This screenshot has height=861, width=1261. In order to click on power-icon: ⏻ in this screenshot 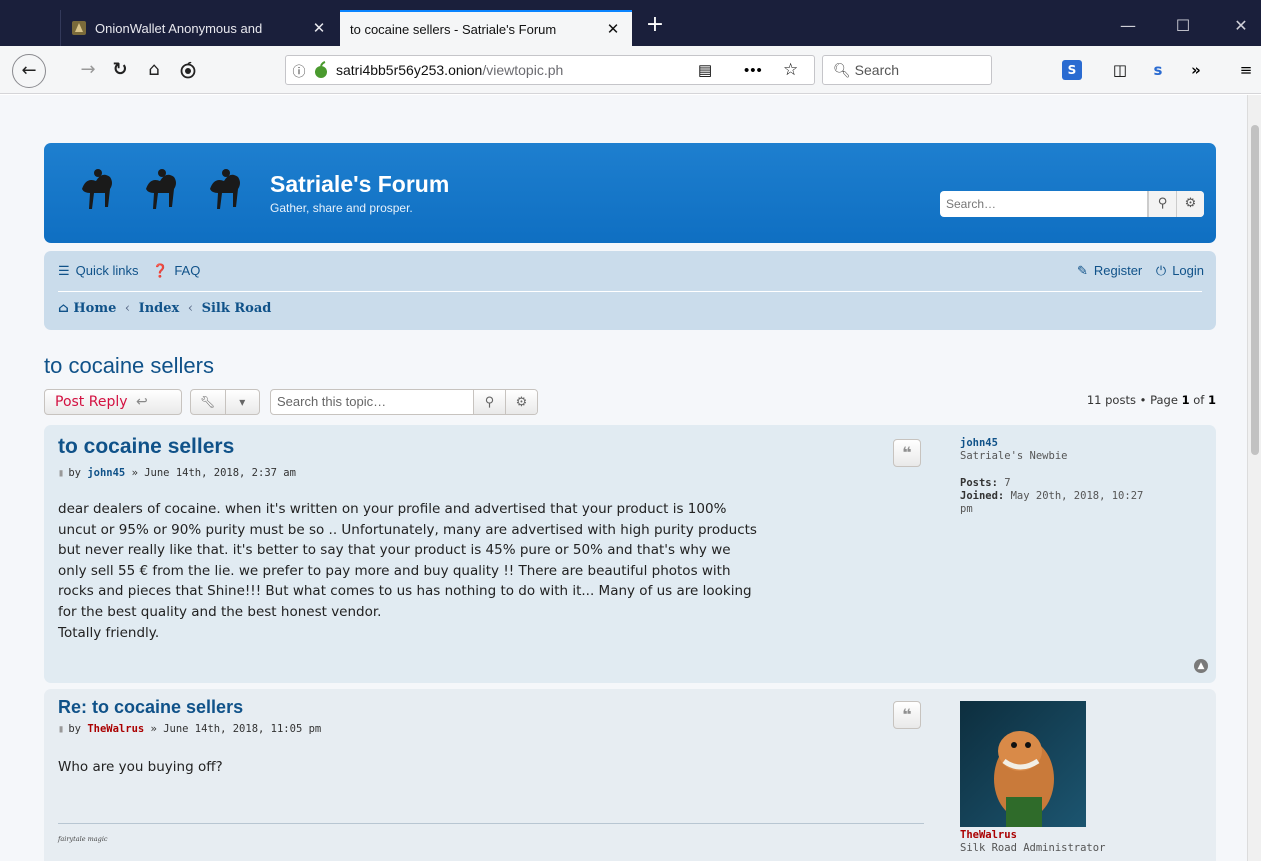, I will do `click(1161, 270)`.